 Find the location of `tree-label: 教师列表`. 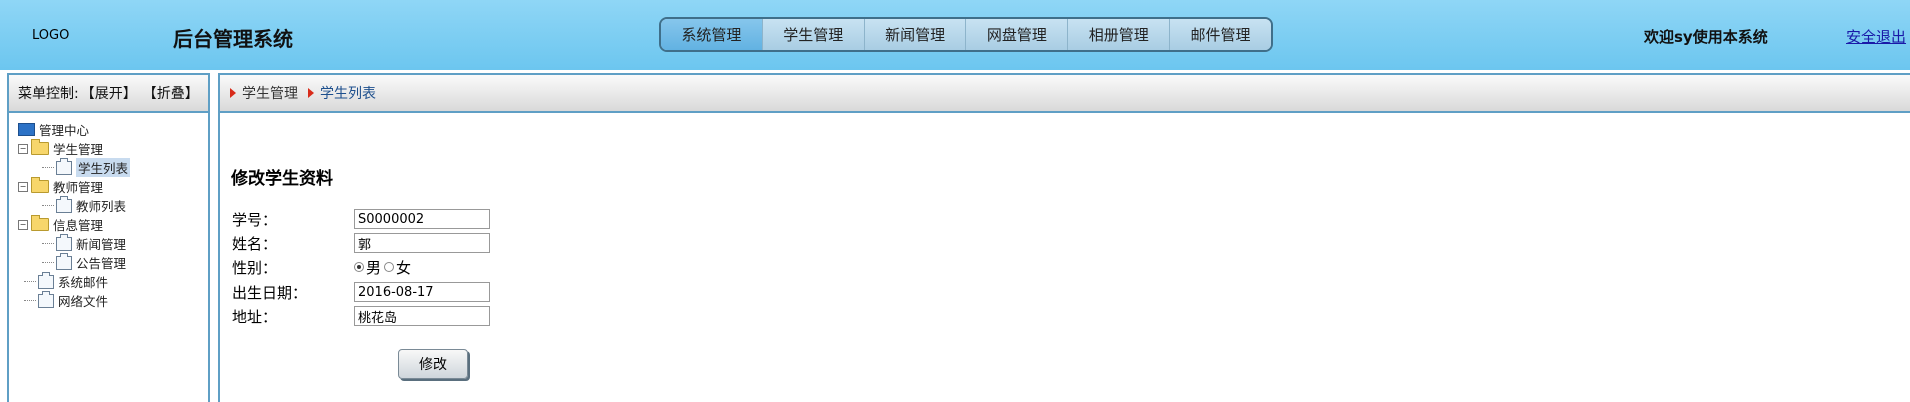

tree-label: 教师列表 is located at coordinates (101, 206).